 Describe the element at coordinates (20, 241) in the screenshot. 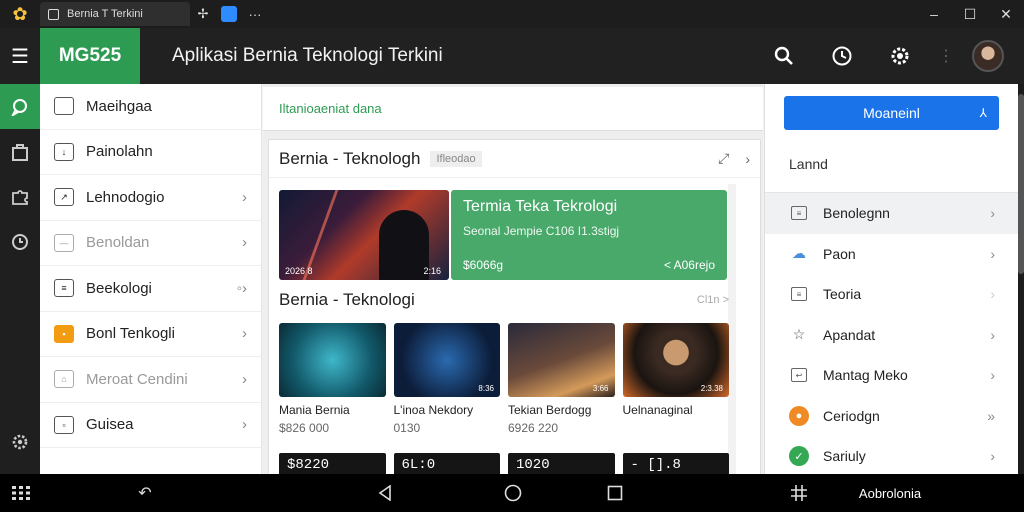

I see `rail-clock-icon` at that location.